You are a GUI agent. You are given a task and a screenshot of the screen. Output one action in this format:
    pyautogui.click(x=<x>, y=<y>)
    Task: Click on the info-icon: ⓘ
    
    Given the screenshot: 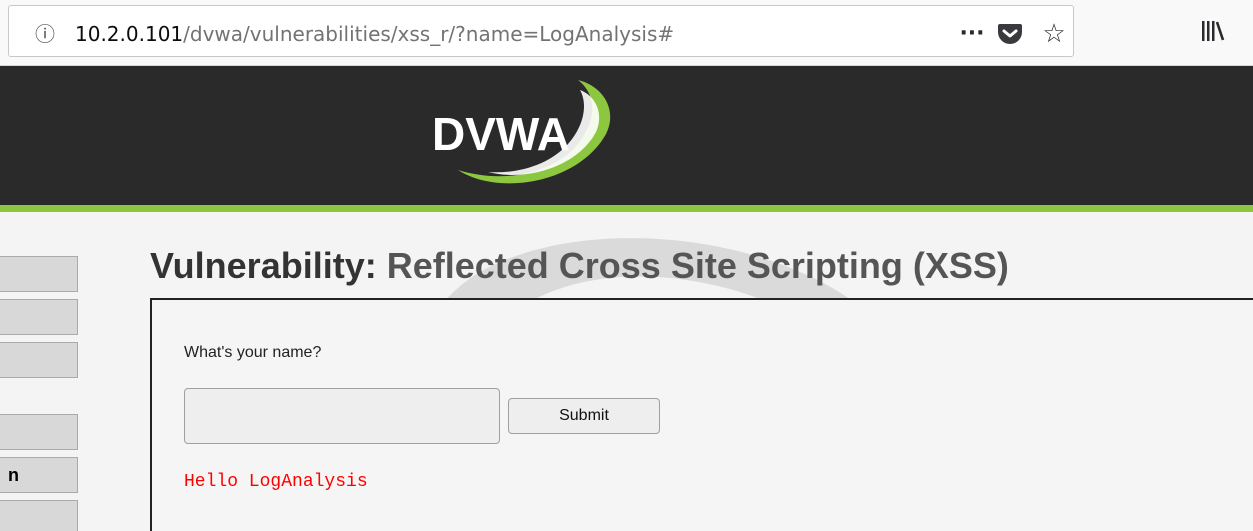 What is the action you would take?
    pyautogui.click(x=45, y=34)
    